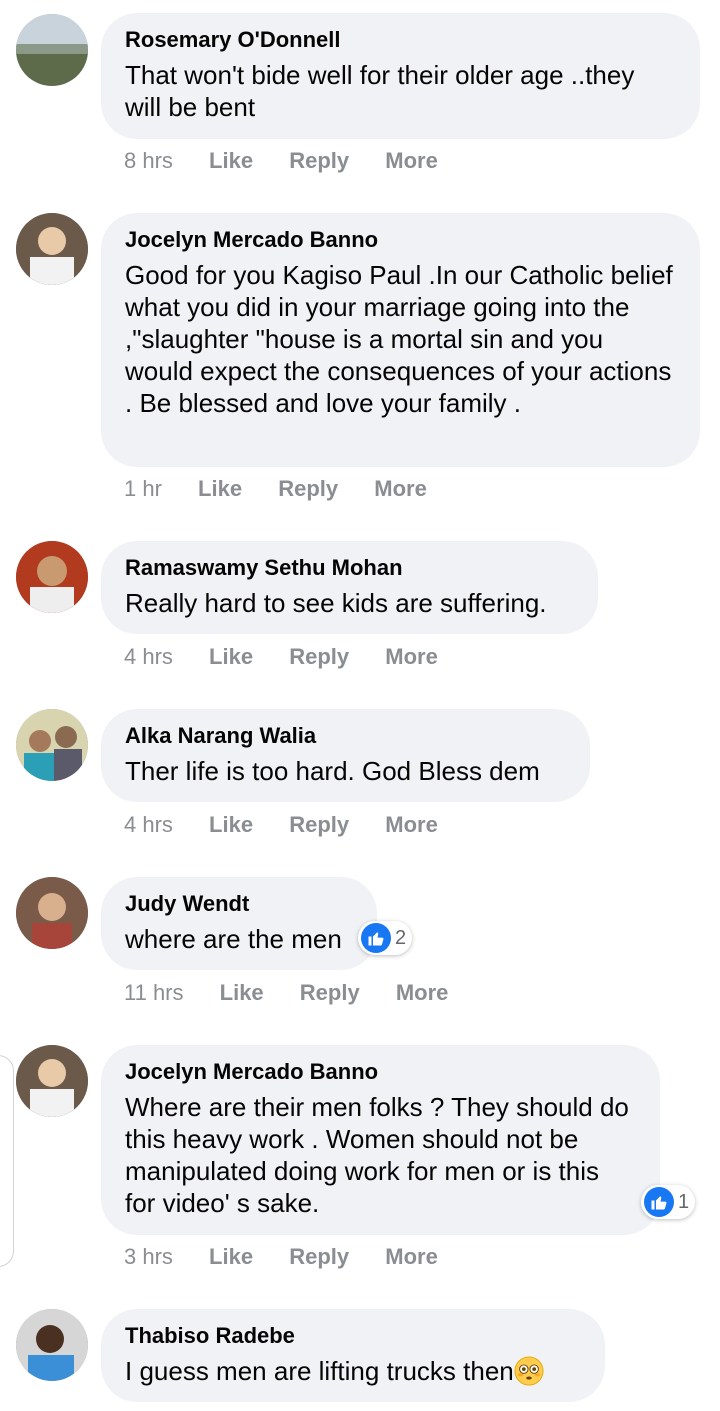 The height and width of the screenshot is (1411, 720). Describe the element at coordinates (401, 937) in the screenshot. I see `reaction-count: 2` at that location.